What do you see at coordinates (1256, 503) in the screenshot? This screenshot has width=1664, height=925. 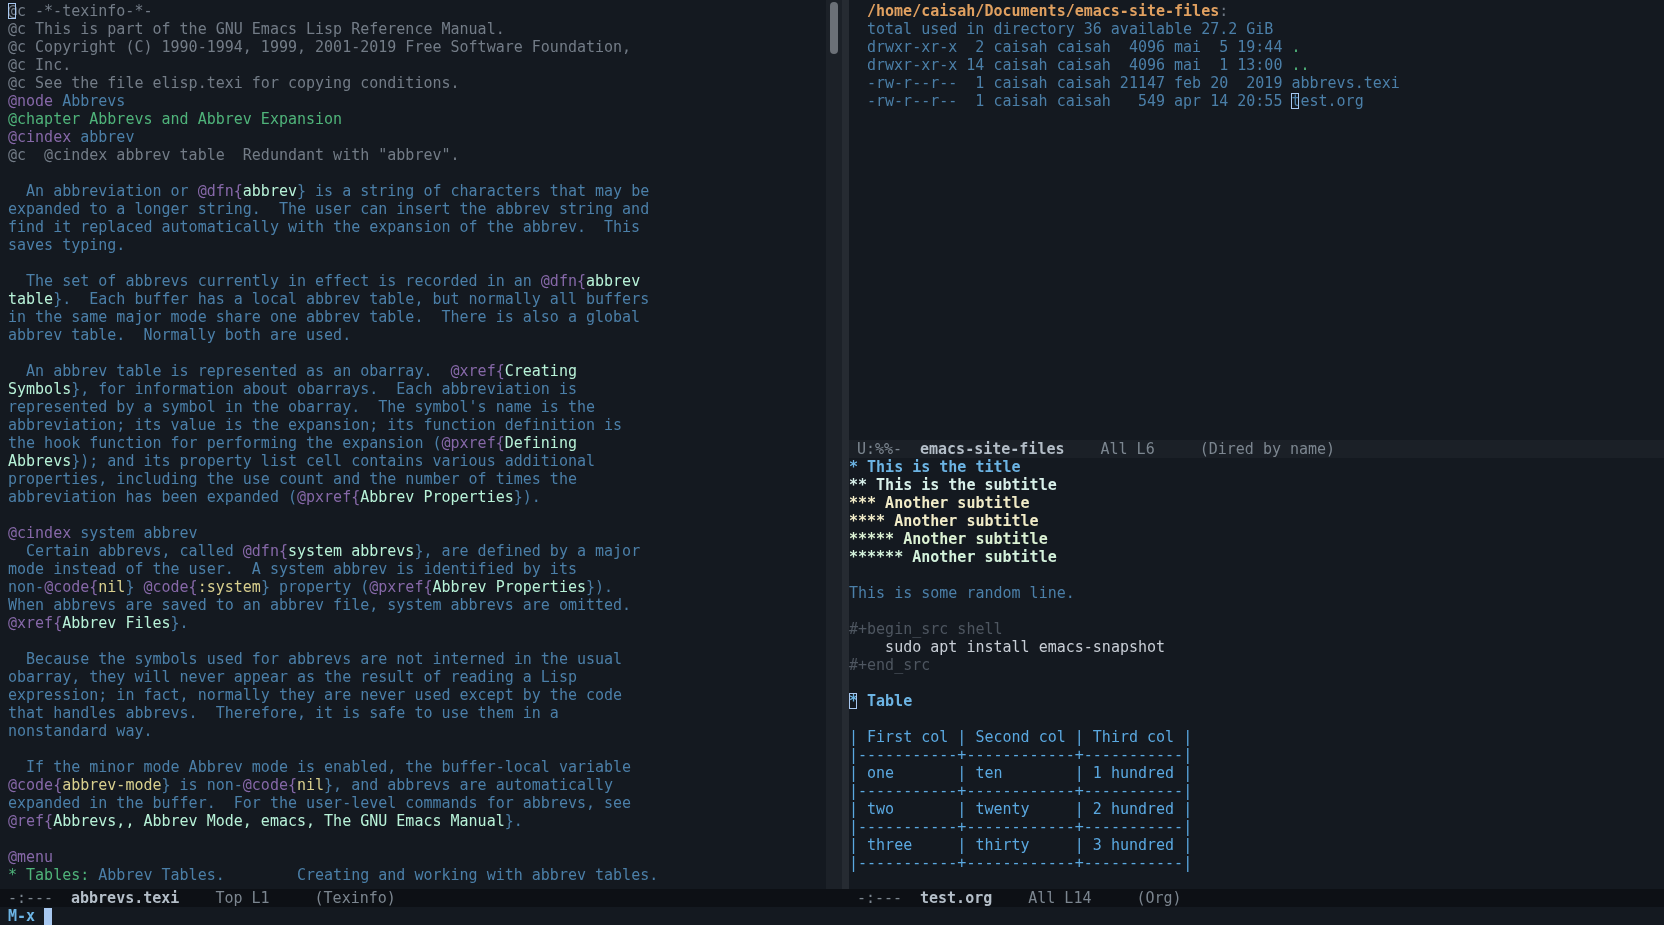 I see `org-heading: *** Another subtitle` at bounding box center [1256, 503].